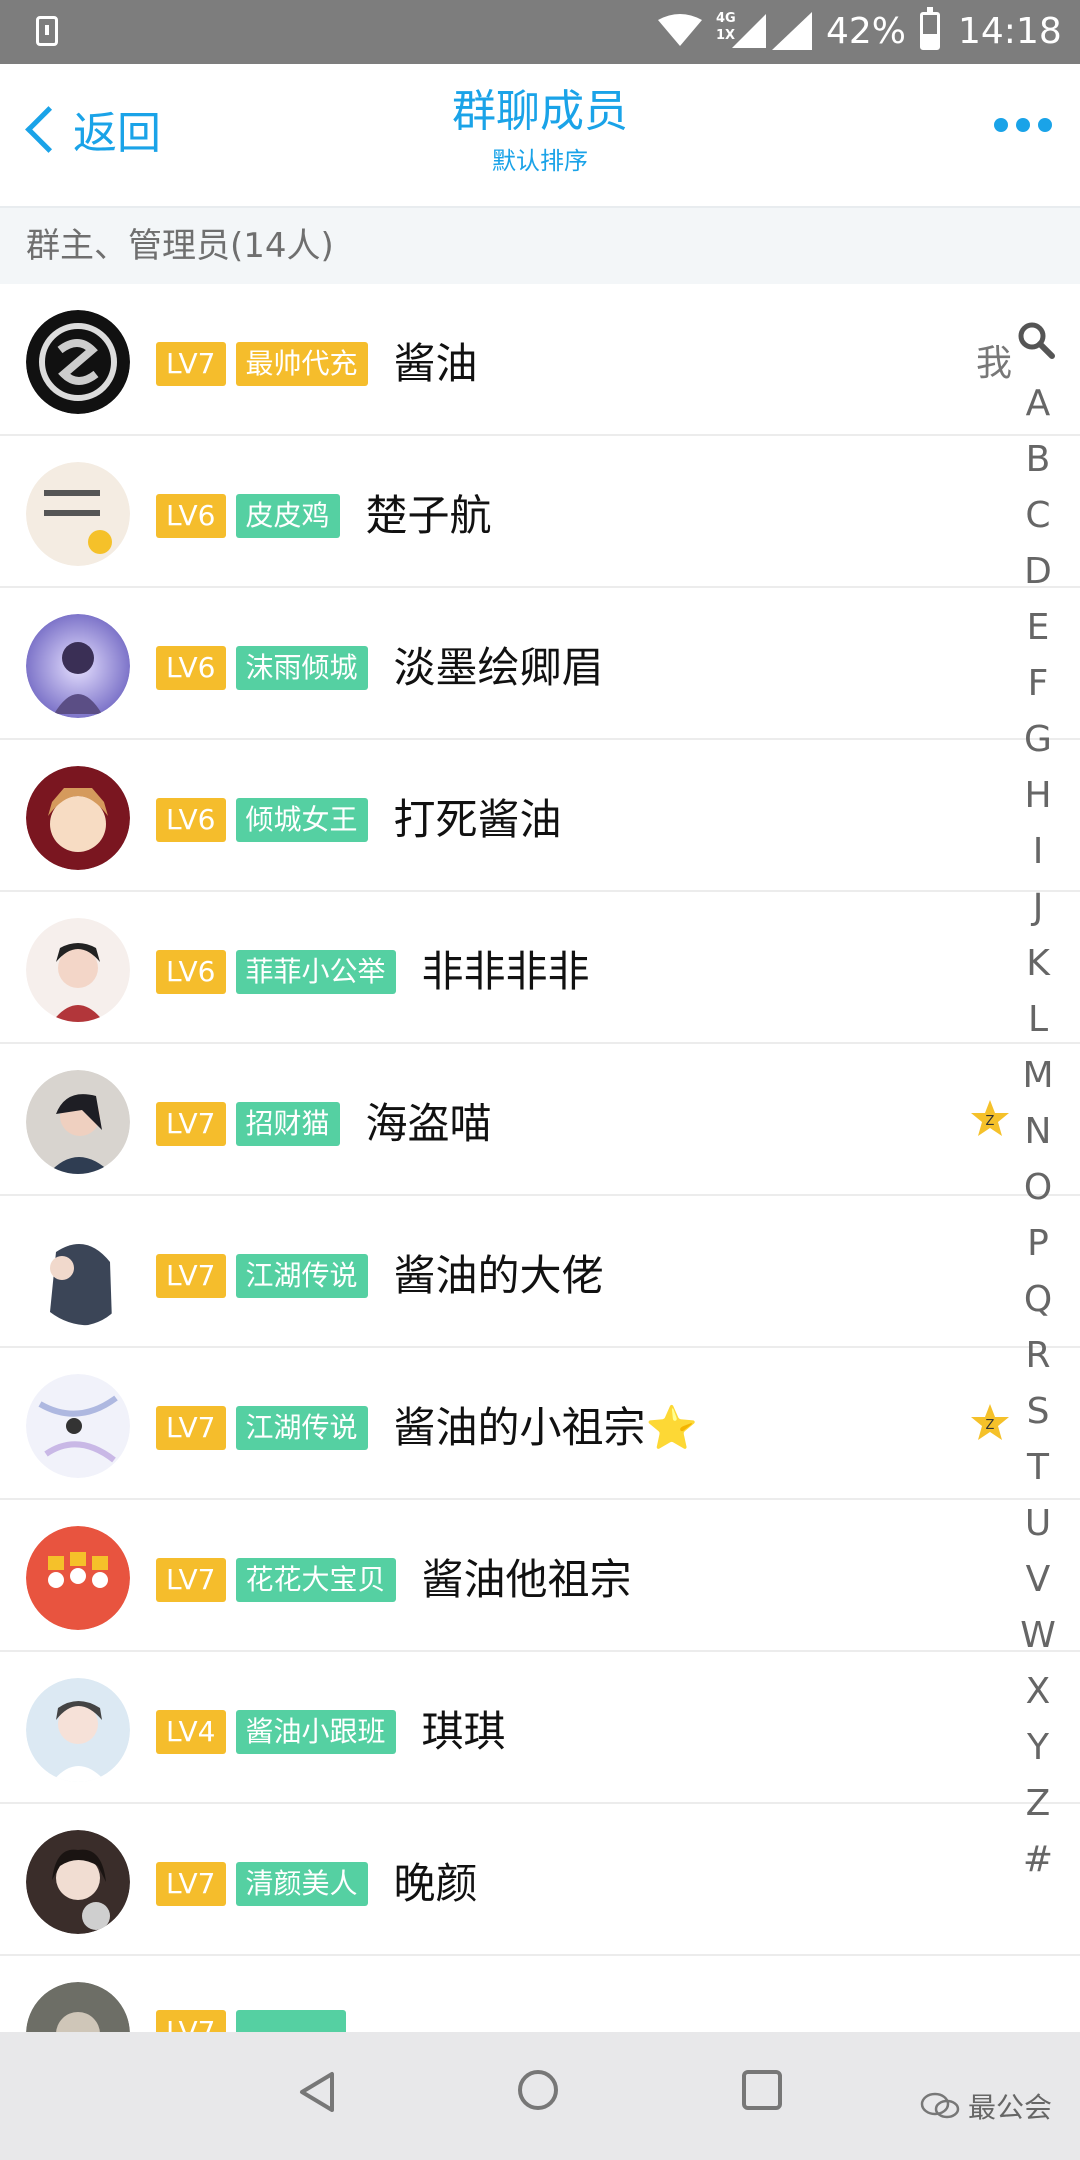 Image resolution: width=1080 pixels, height=2160 pixels. I want to click on index-letter: U, so click(1038, 1524).